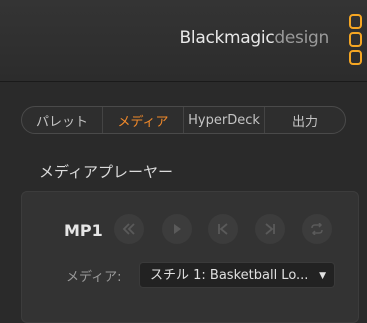 This screenshot has width=367, height=323. I want to click on brand-main: Blackmagic, so click(227, 38).